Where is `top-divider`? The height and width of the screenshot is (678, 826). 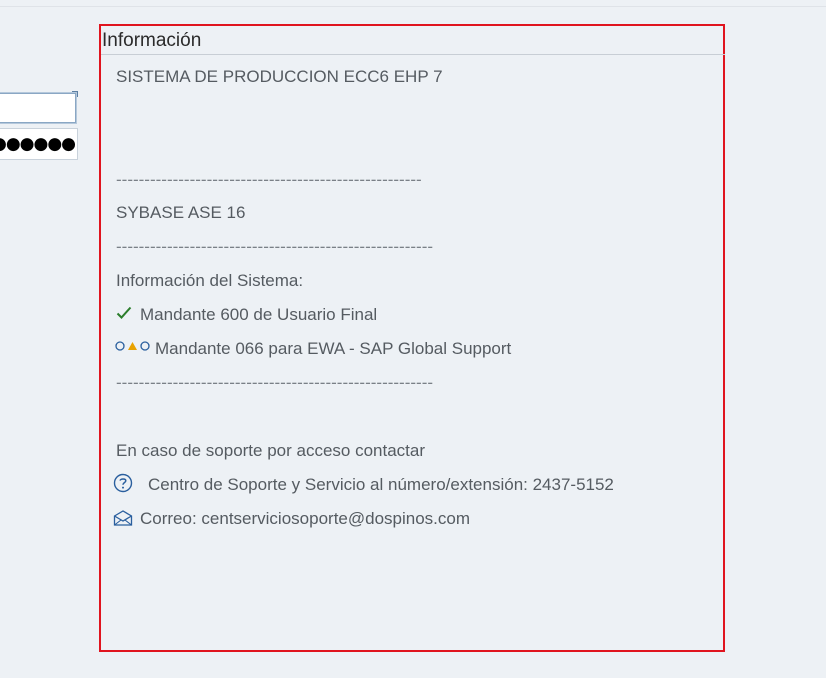 top-divider is located at coordinates (413, 6).